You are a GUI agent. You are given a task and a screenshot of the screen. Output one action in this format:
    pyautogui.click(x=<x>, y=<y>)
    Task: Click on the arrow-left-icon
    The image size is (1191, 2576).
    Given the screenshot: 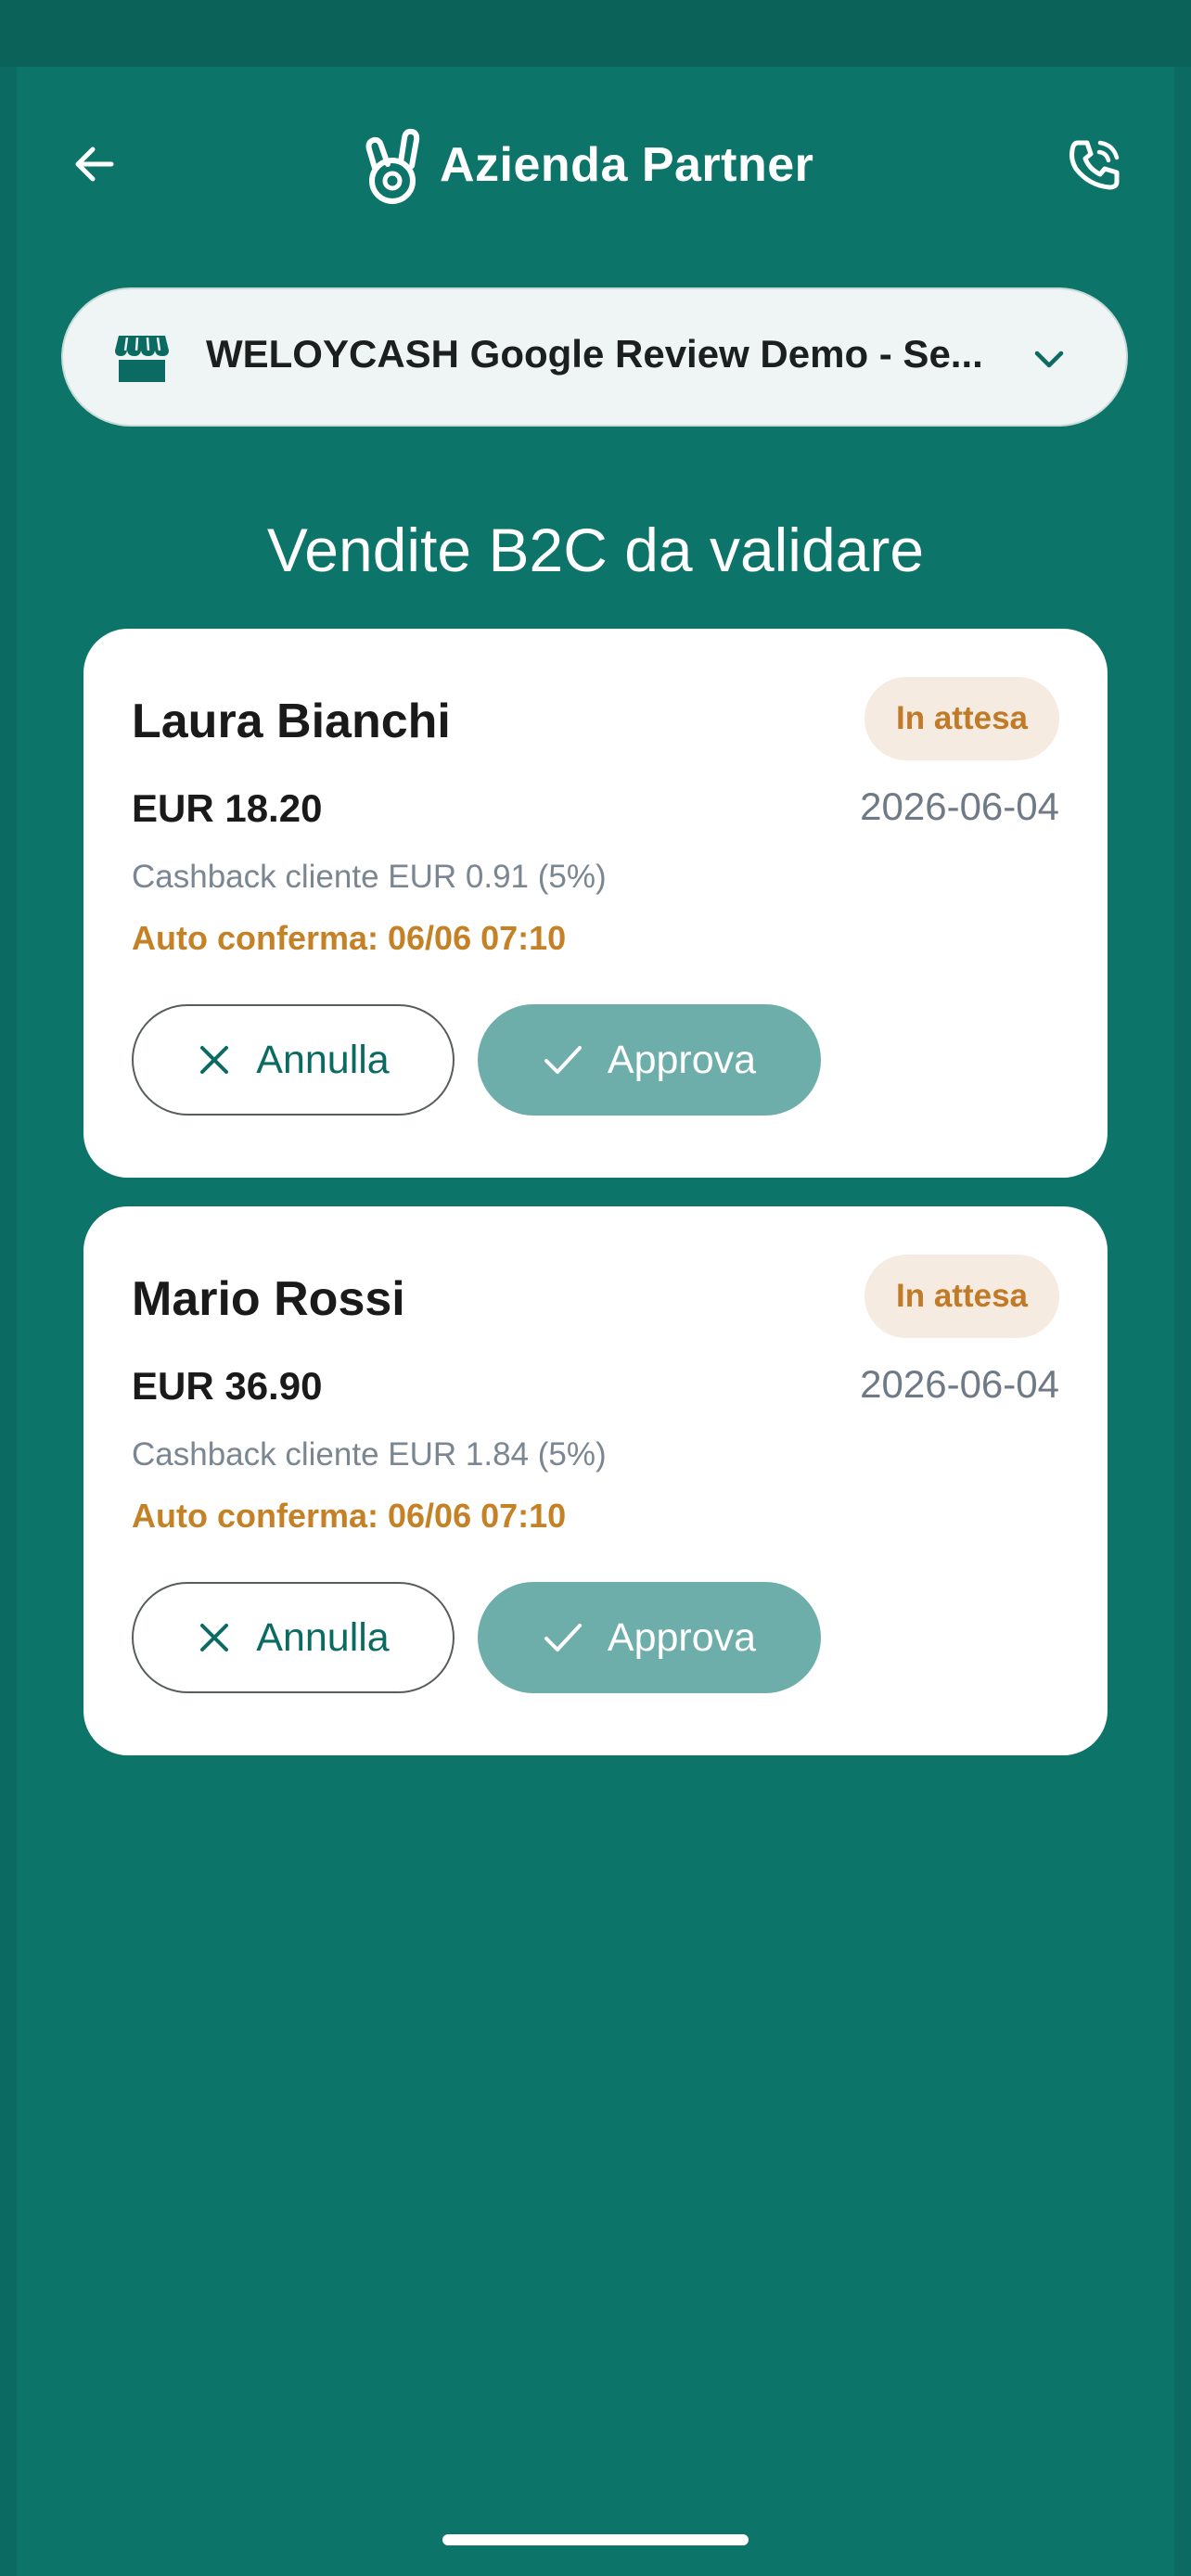 What is the action you would take?
    pyautogui.click(x=95, y=165)
    